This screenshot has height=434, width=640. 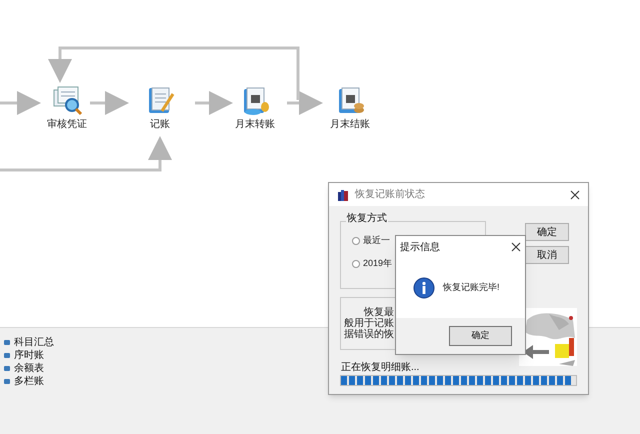 What do you see at coordinates (480, 336) in the screenshot?
I see `ok-button: 确定` at bounding box center [480, 336].